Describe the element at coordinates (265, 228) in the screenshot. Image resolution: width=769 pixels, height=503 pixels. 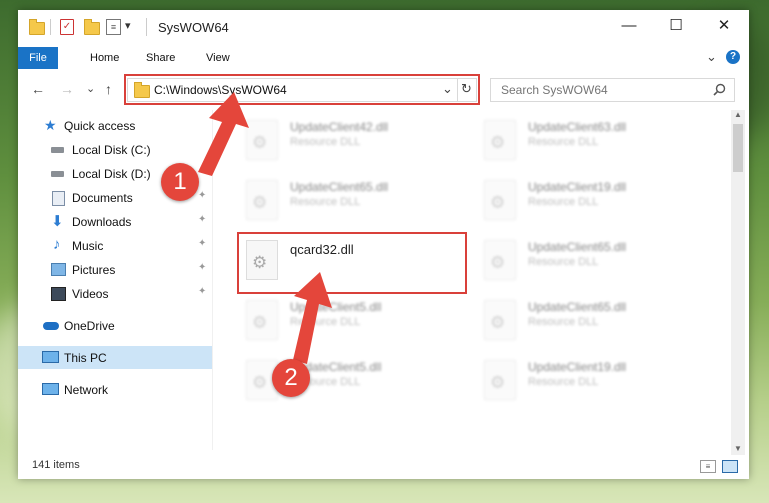
I see `annotation-arrows` at that location.